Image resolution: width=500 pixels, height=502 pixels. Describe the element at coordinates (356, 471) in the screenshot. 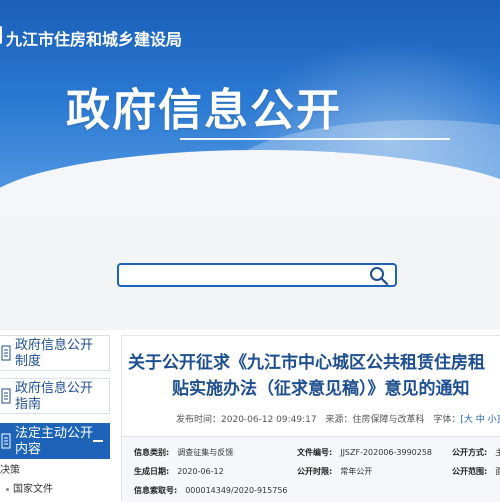

I see `info-value: 常年公开` at that location.